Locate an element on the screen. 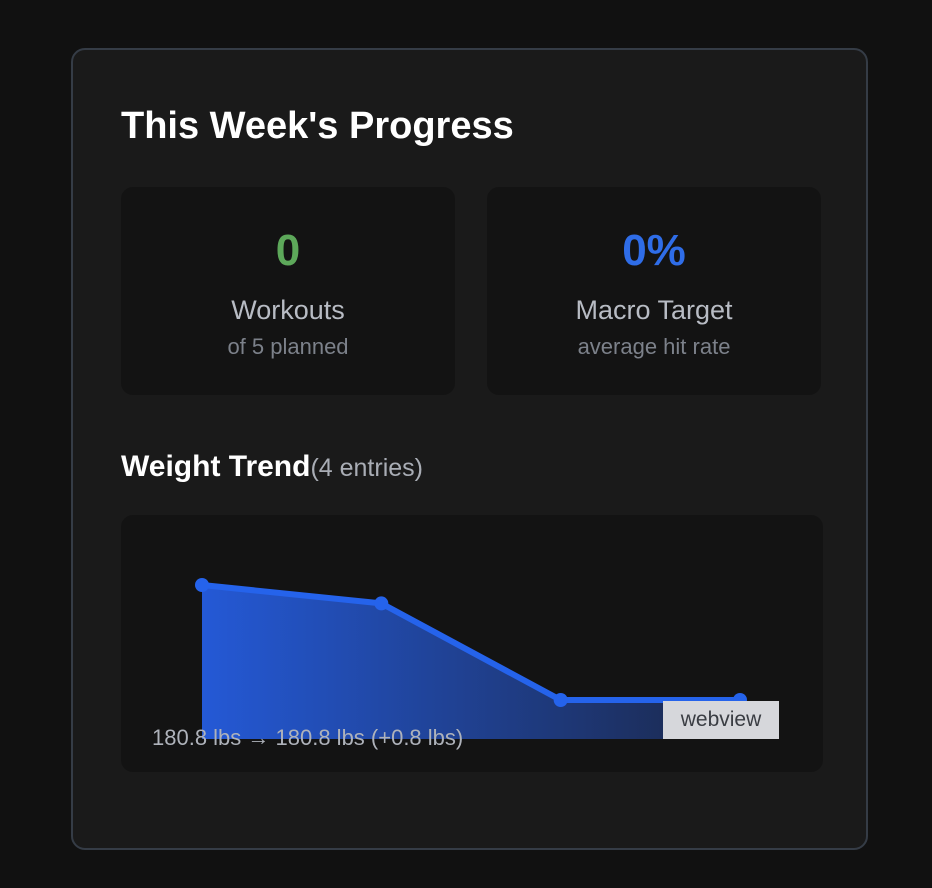 The width and height of the screenshot is (932, 888). weight-change-summary: 180.8 lbs → 180.8 lbs (+0.8 lbs) is located at coordinates (308, 737).